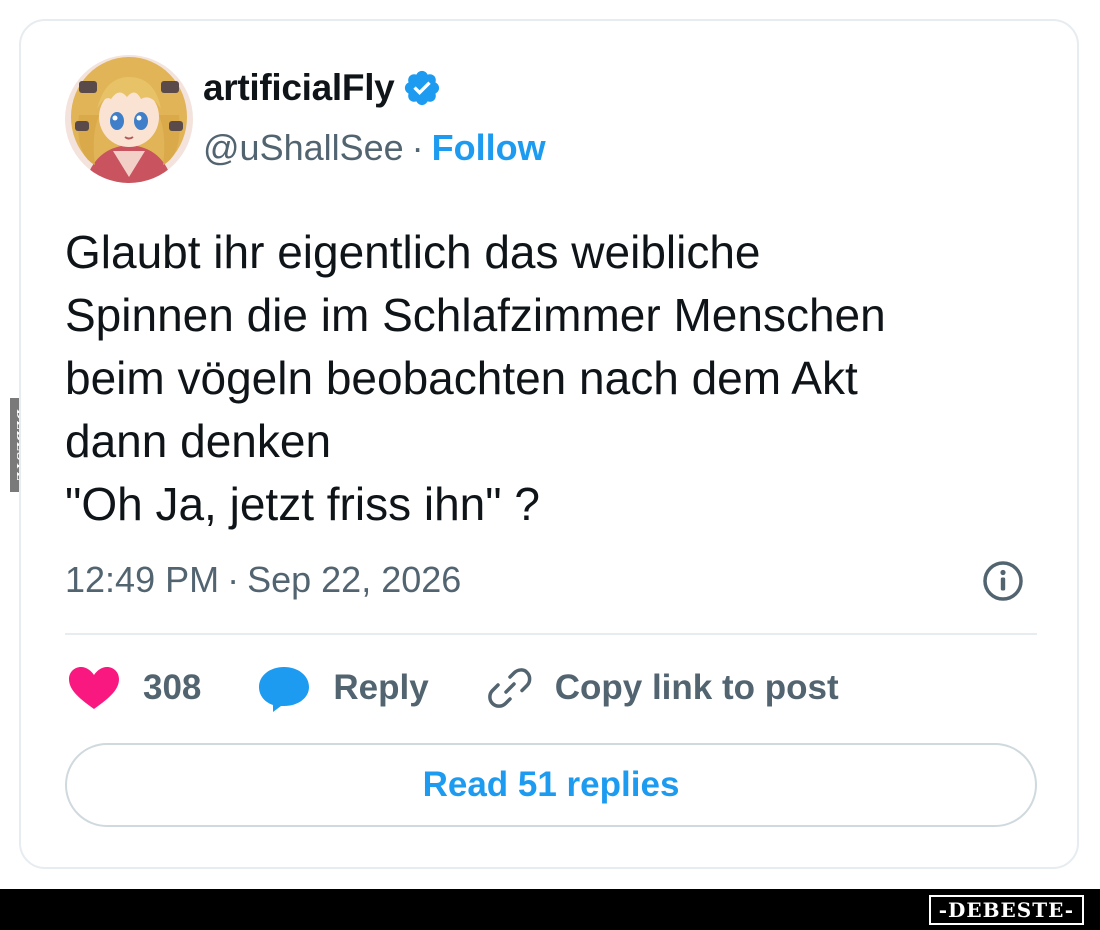 This screenshot has height=930, width=1100. Describe the element at coordinates (299, 88) in the screenshot. I see `author-display-name: artificialFly` at that location.